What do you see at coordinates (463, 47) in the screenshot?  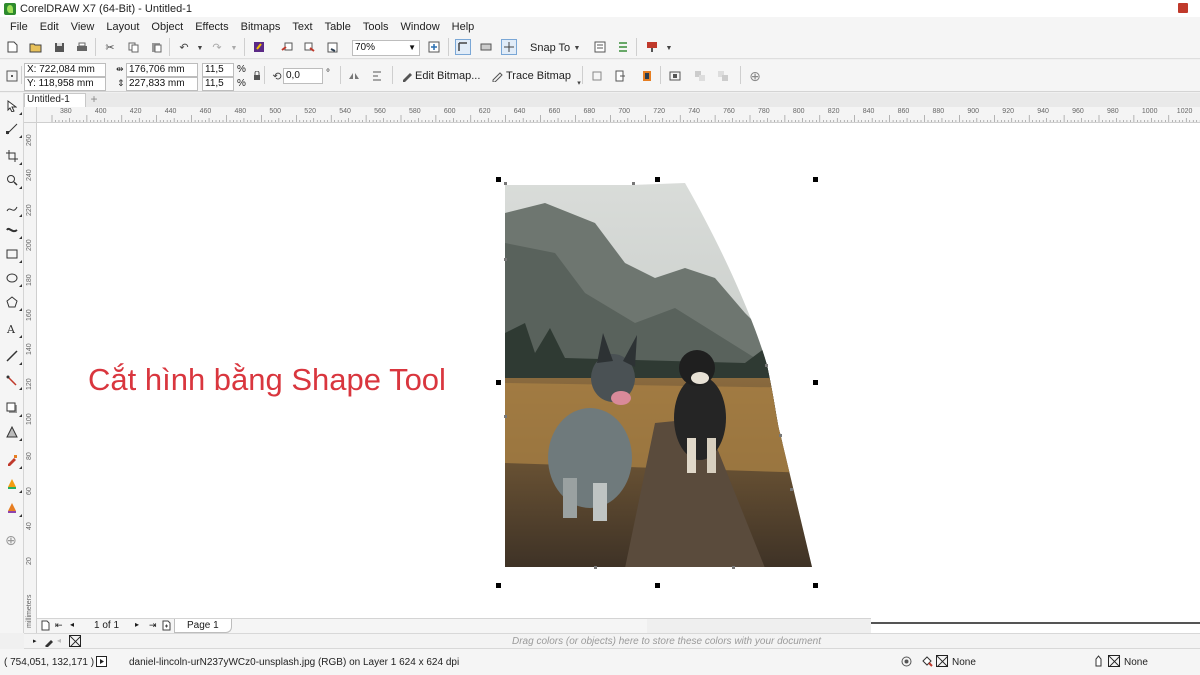 I see `full-screen-preview-icon` at bounding box center [463, 47].